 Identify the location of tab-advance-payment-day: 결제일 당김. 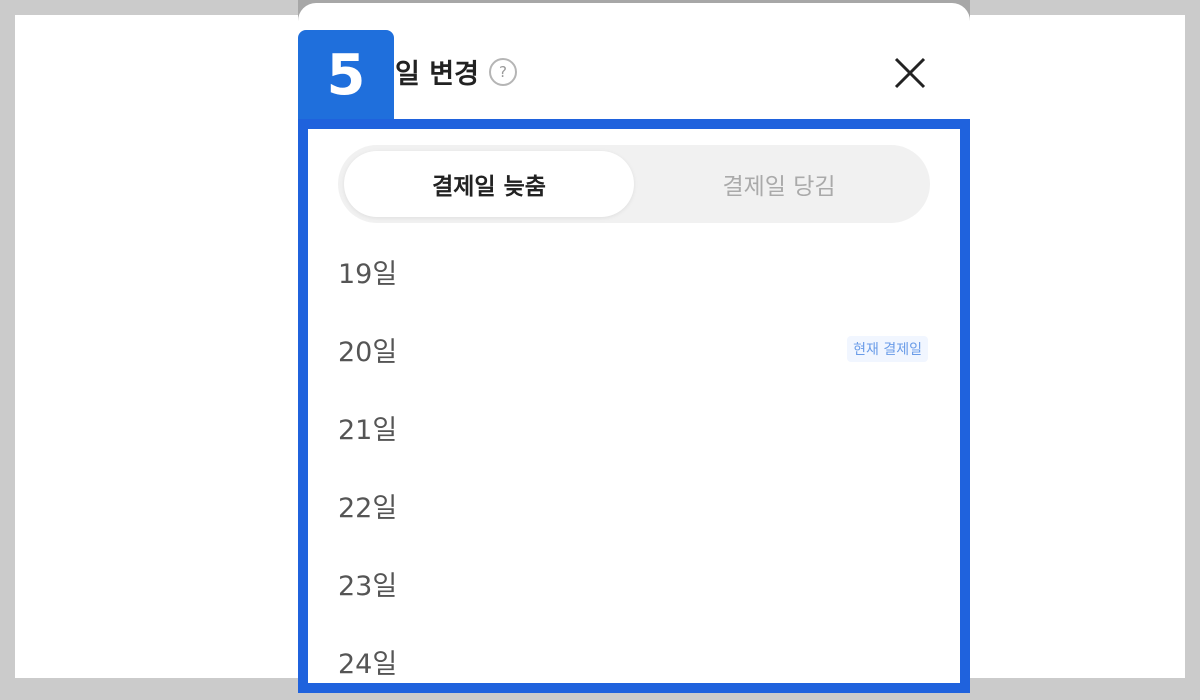
(779, 184).